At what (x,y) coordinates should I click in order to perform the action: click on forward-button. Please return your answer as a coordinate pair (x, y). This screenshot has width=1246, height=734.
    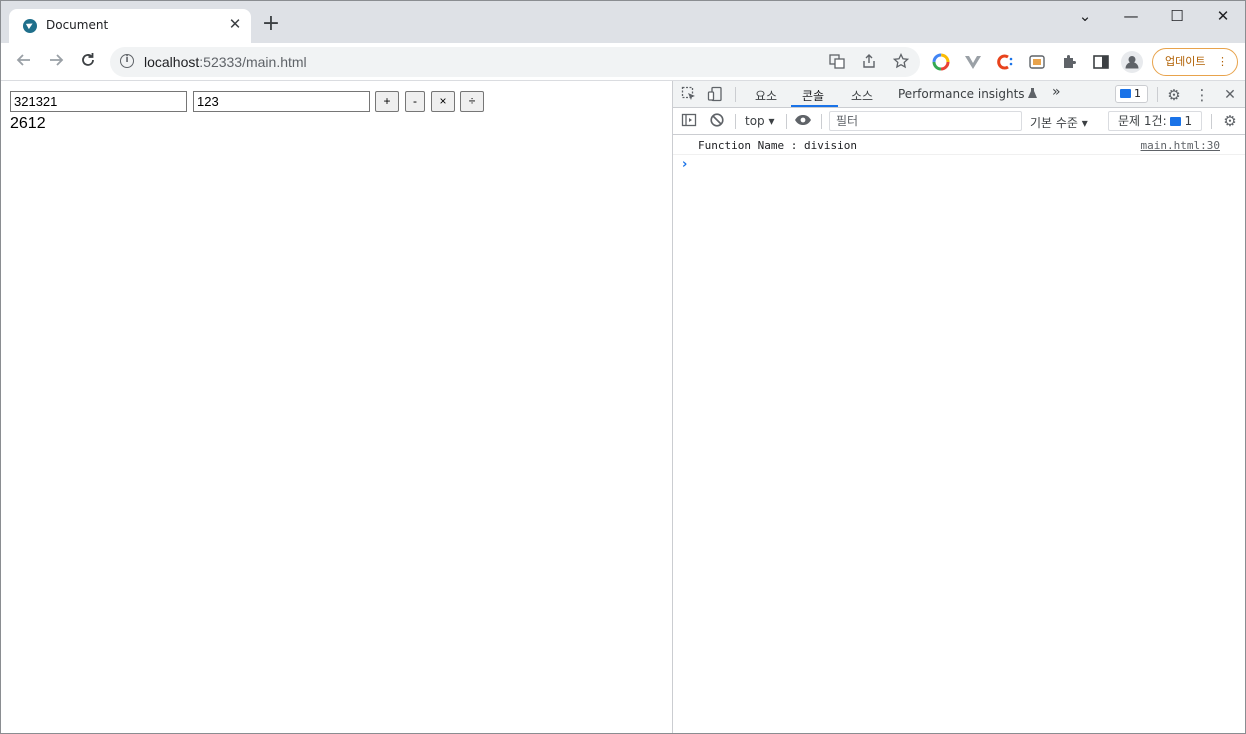
    Looking at the image, I should click on (56, 62).